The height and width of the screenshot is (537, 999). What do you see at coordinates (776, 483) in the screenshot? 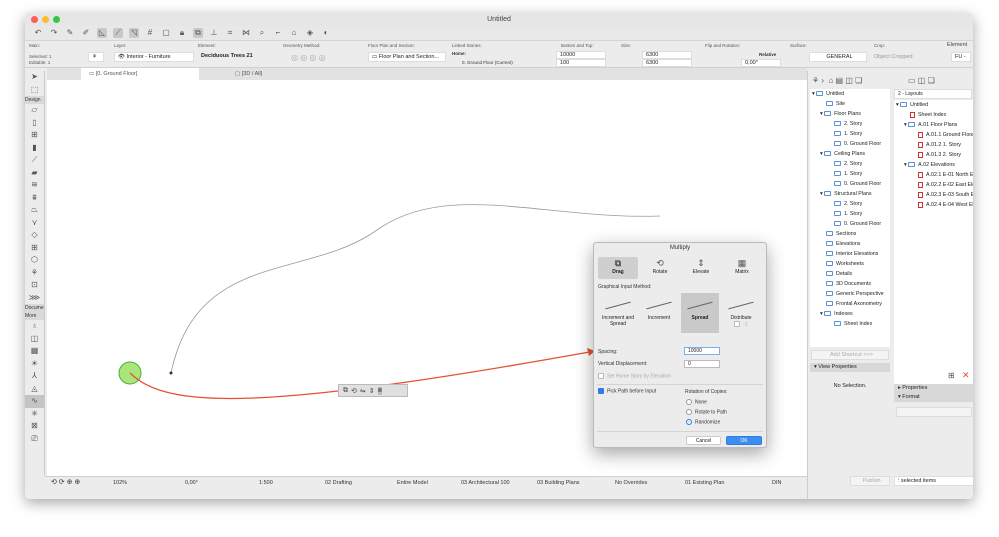
I see `dimension-standard-select: DIN` at bounding box center [776, 483].